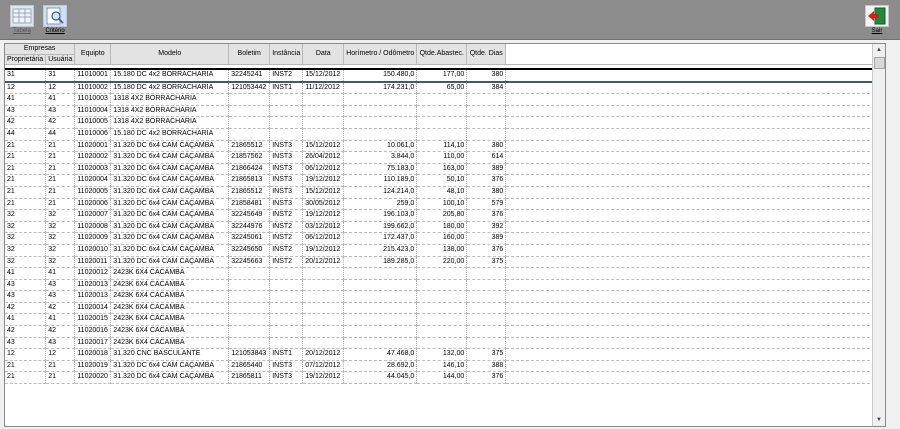  What do you see at coordinates (879, 420) in the screenshot?
I see `scroll-down-arrow-icon: ▼` at bounding box center [879, 420].